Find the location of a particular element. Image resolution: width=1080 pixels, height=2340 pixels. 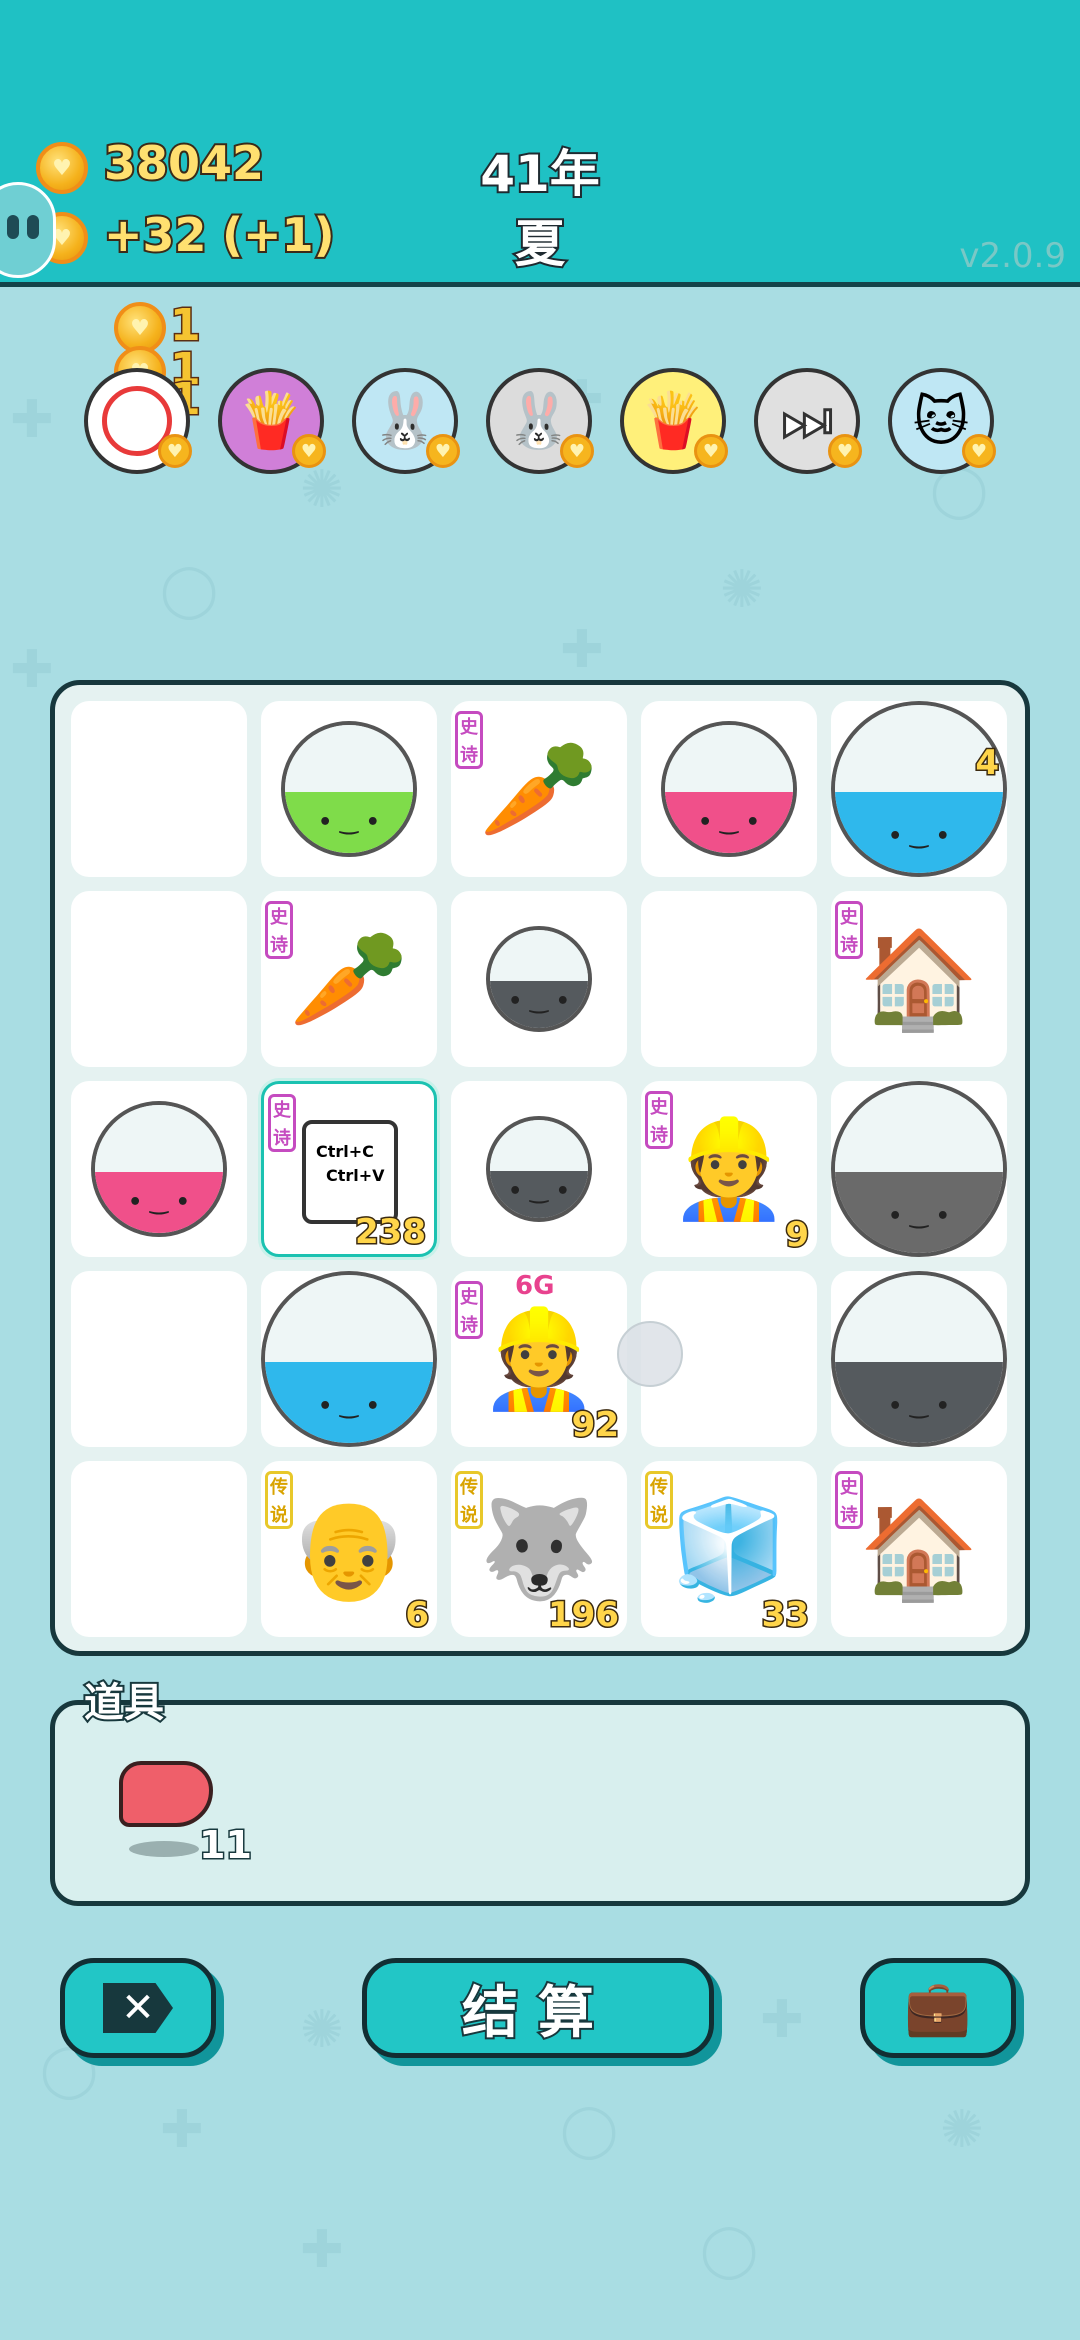

cell-count: 92 is located at coordinates (595, 1425).